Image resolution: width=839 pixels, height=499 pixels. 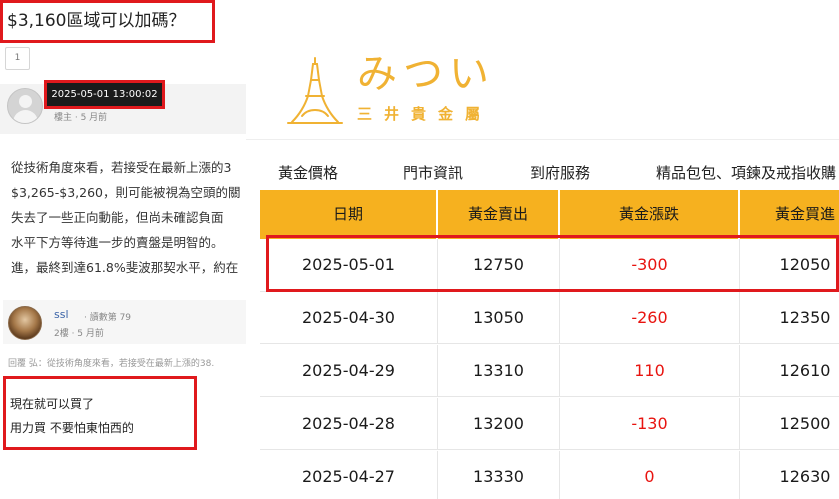 What do you see at coordinates (650, 424) in the screenshot?
I see `cell-change: -130` at bounding box center [650, 424].